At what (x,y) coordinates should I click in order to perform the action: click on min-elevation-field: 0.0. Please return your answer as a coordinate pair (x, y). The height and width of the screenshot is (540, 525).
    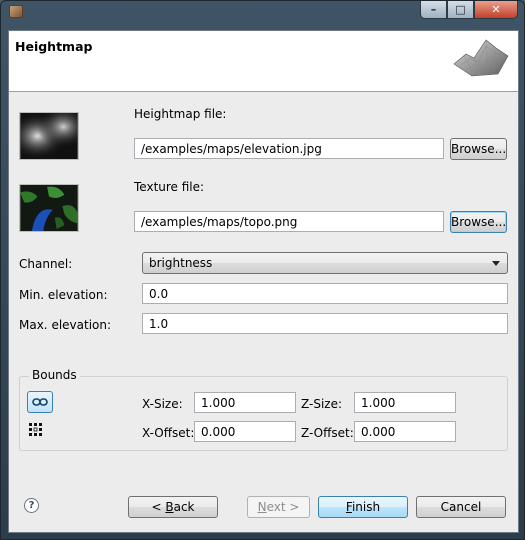
    Looking at the image, I should click on (325, 293).